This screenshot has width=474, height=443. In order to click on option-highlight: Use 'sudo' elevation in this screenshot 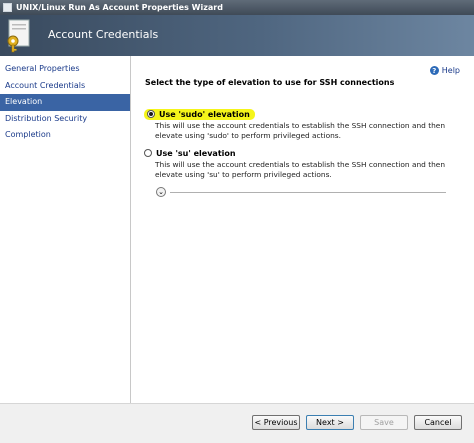, I will do `click(199, 114)`.